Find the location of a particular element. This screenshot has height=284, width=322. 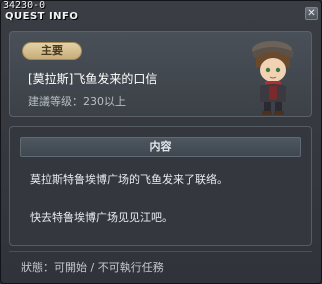

divider is located at coordinates (160, 251).